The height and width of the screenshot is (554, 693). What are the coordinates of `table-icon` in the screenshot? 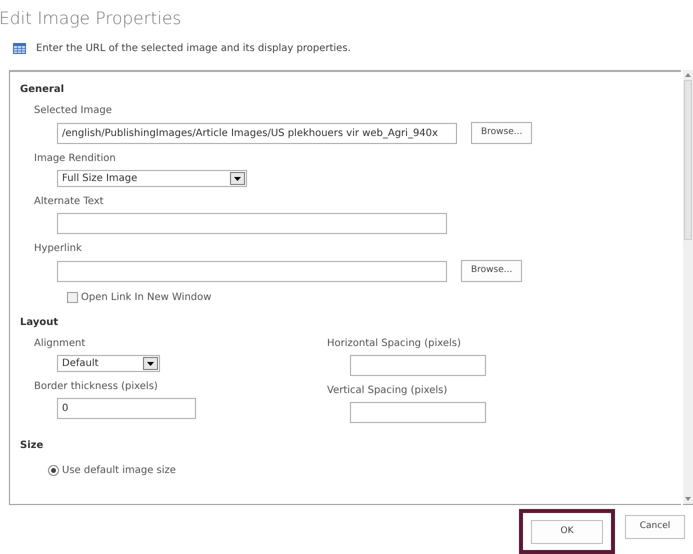 It's located at (19, 48).